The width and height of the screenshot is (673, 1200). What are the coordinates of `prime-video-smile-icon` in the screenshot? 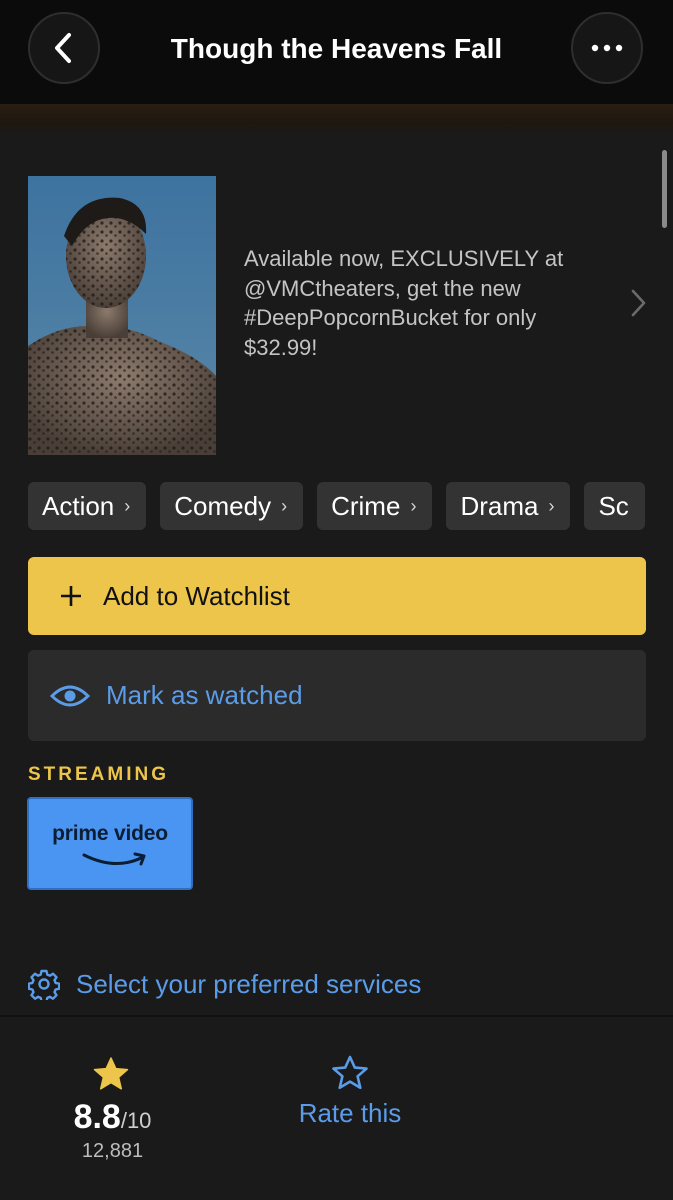 It's located at (114, 859).